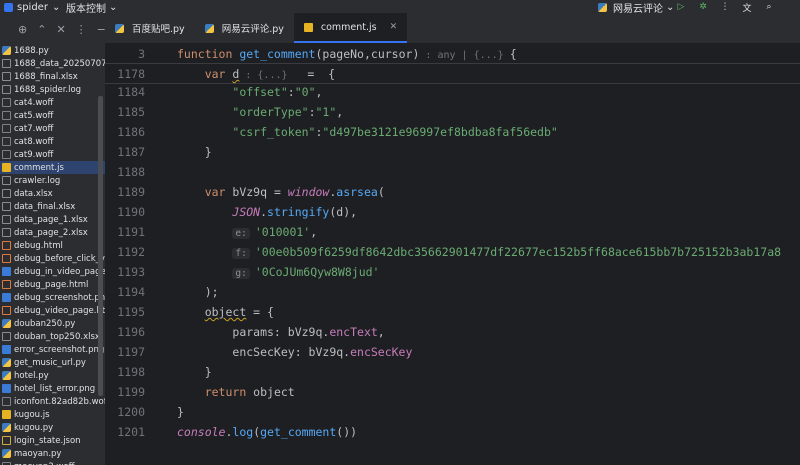 The height and width of the screenshot is (465, 800). Describe the element at coordinates (52, 76) in the screenshot. I see `file-tree-item: 1688_final.xlsx` at that location.